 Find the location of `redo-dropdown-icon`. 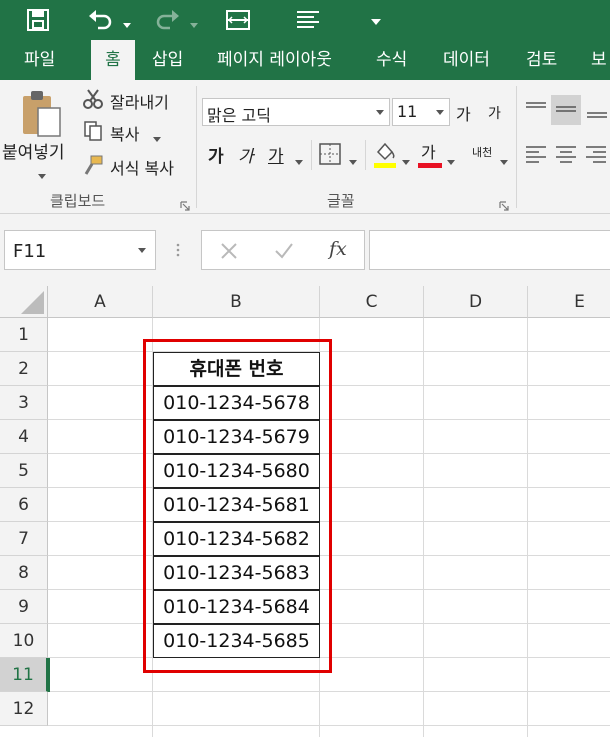

redo-dropdown-icon is located at coordinates (194, 21).